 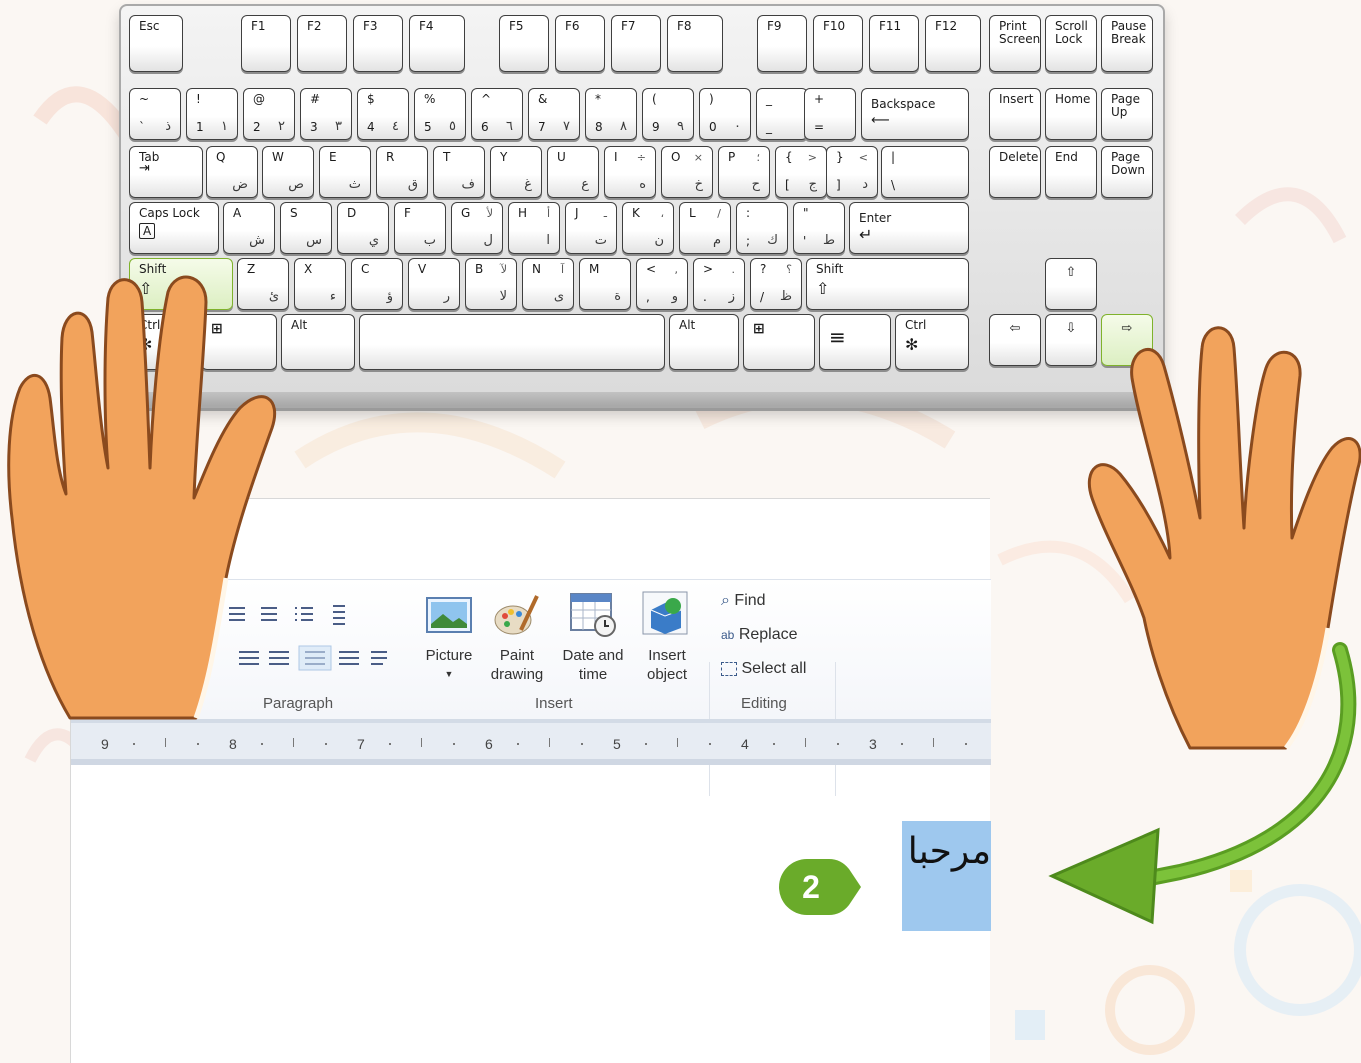 What do you see at coordinates (838, 43) in the screenshot?
I see `key-f10: F10` at bounding box center [838, 43].